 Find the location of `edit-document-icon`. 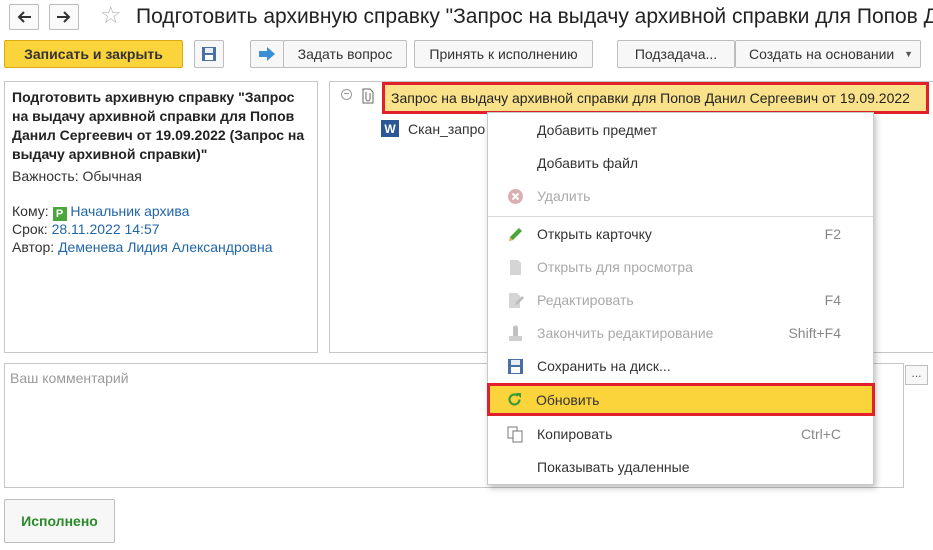

edit-document-icon is located at coordinates (516, 300).